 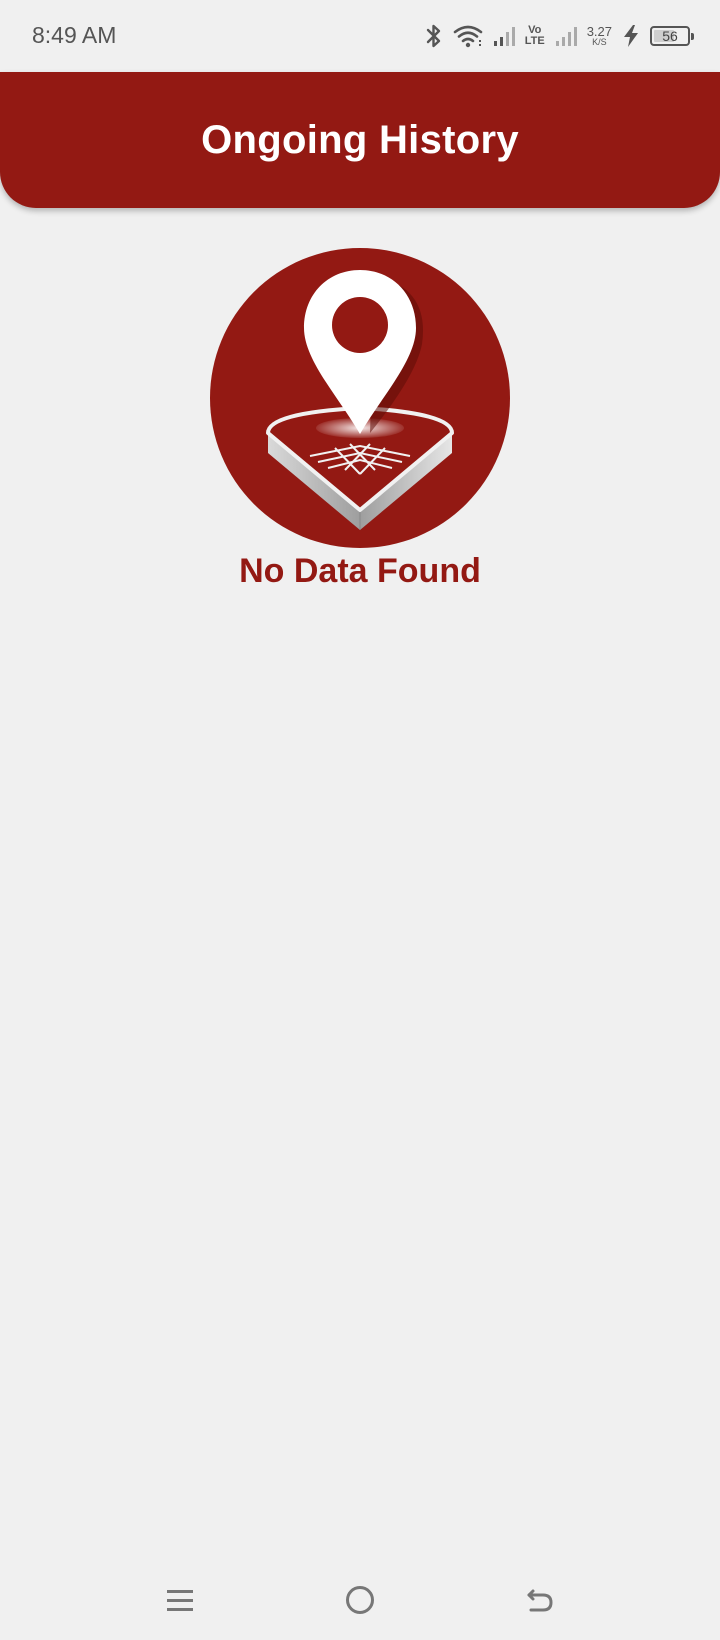 What do you see at coordinates (468, 36) in the screenshot?
I see `wifi-icon` at bounding box center [468, 36].